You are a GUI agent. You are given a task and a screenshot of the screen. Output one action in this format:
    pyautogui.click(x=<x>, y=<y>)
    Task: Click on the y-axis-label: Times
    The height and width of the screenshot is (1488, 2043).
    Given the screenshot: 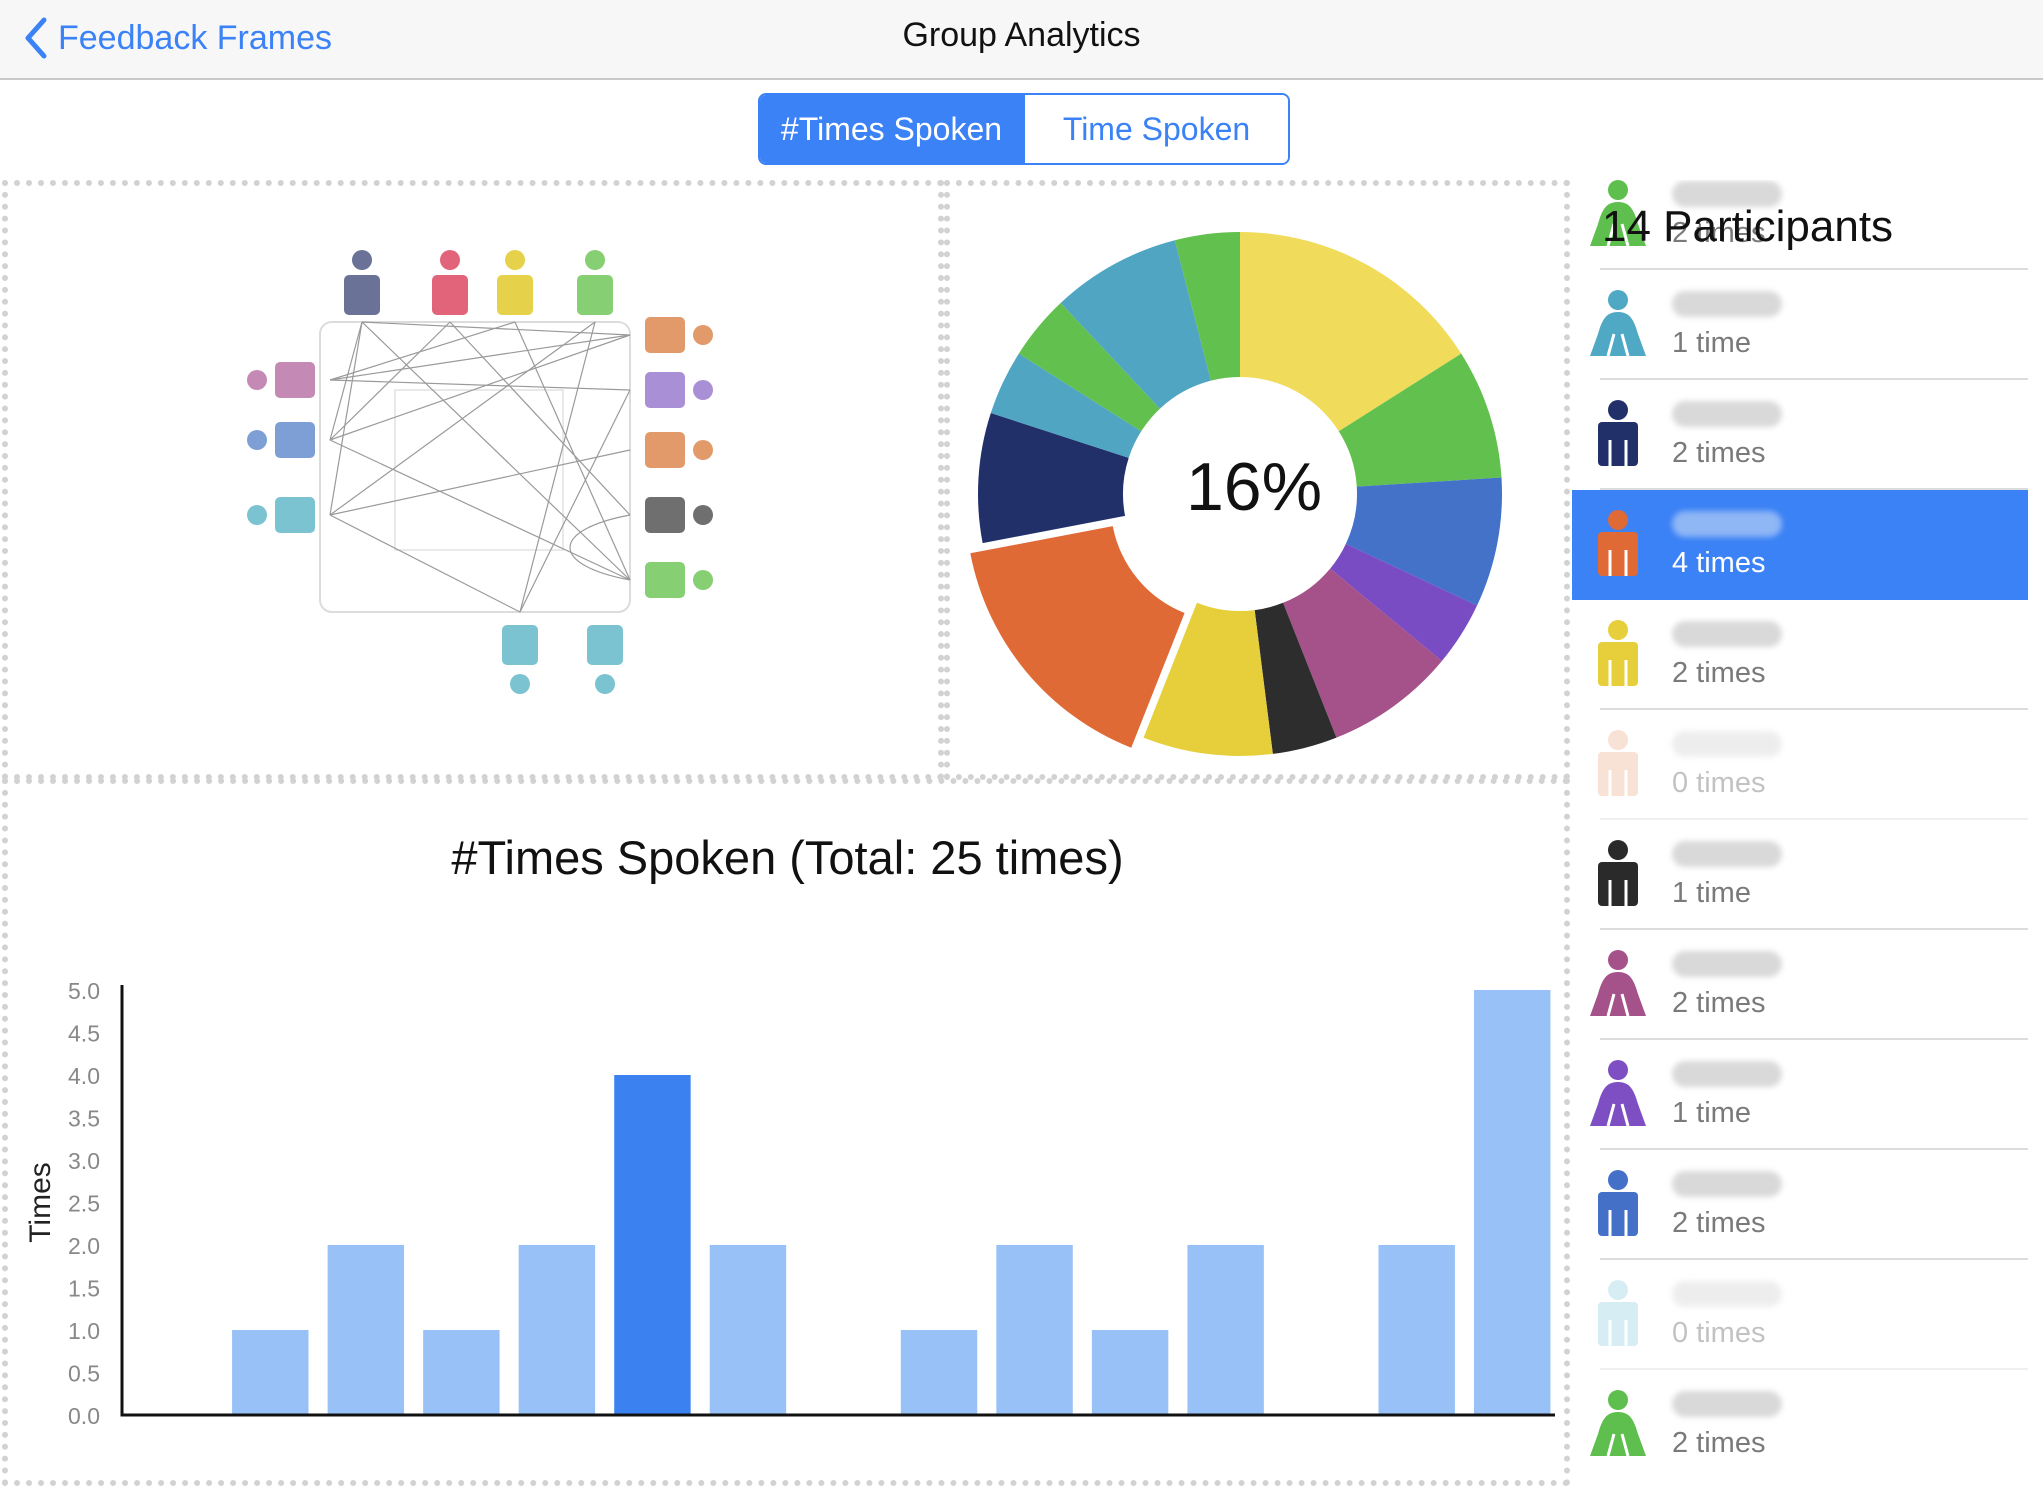 What is the action you would take?
    pyautogui.click(x=40, y=1202)
    